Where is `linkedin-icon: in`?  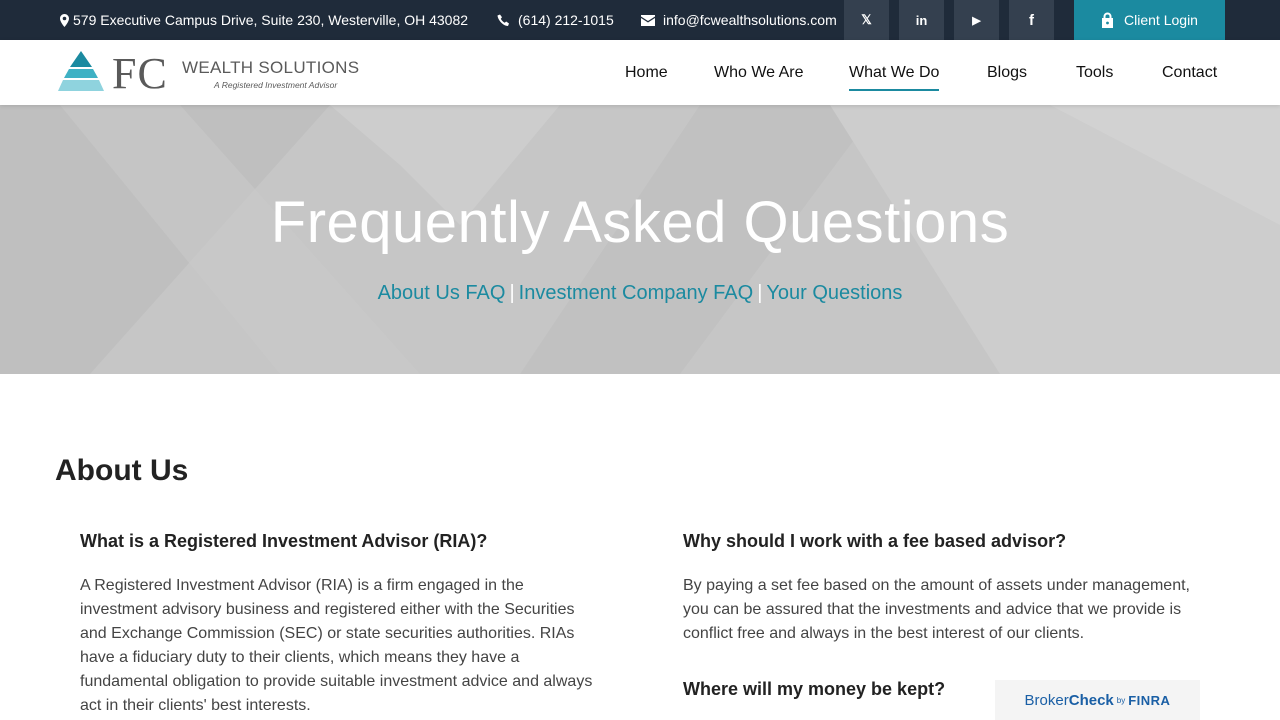
linkedin-icon: in is located at coordinates (921, 20).